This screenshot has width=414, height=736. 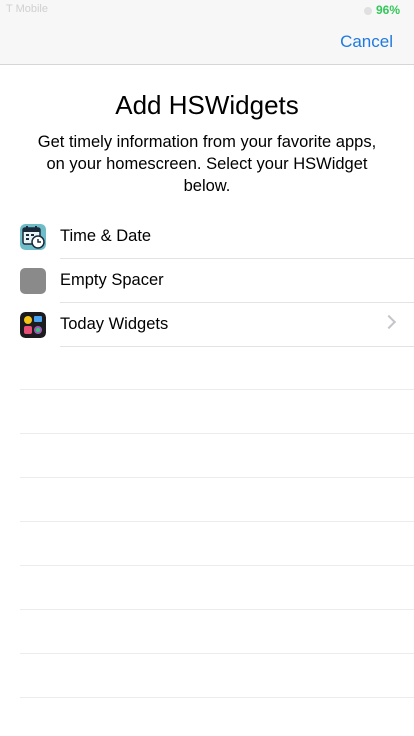 I want to click on chevron-right-icon, so click(x=389, y=322).